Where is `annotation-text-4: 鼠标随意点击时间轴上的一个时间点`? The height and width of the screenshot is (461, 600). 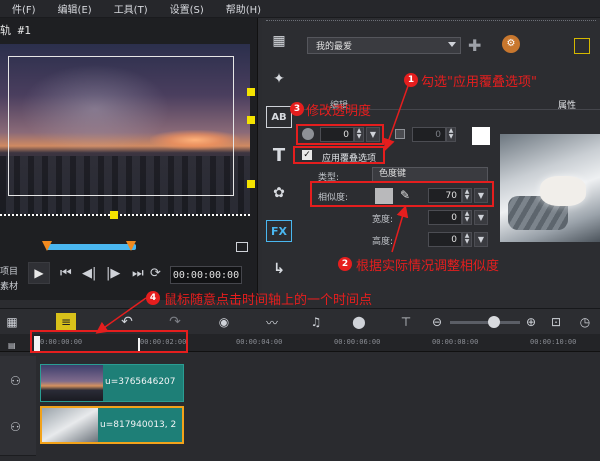
annotation-text-4: 鼠标随意点击时间轴上的一个时间点 is located at coordinates (268, 300).